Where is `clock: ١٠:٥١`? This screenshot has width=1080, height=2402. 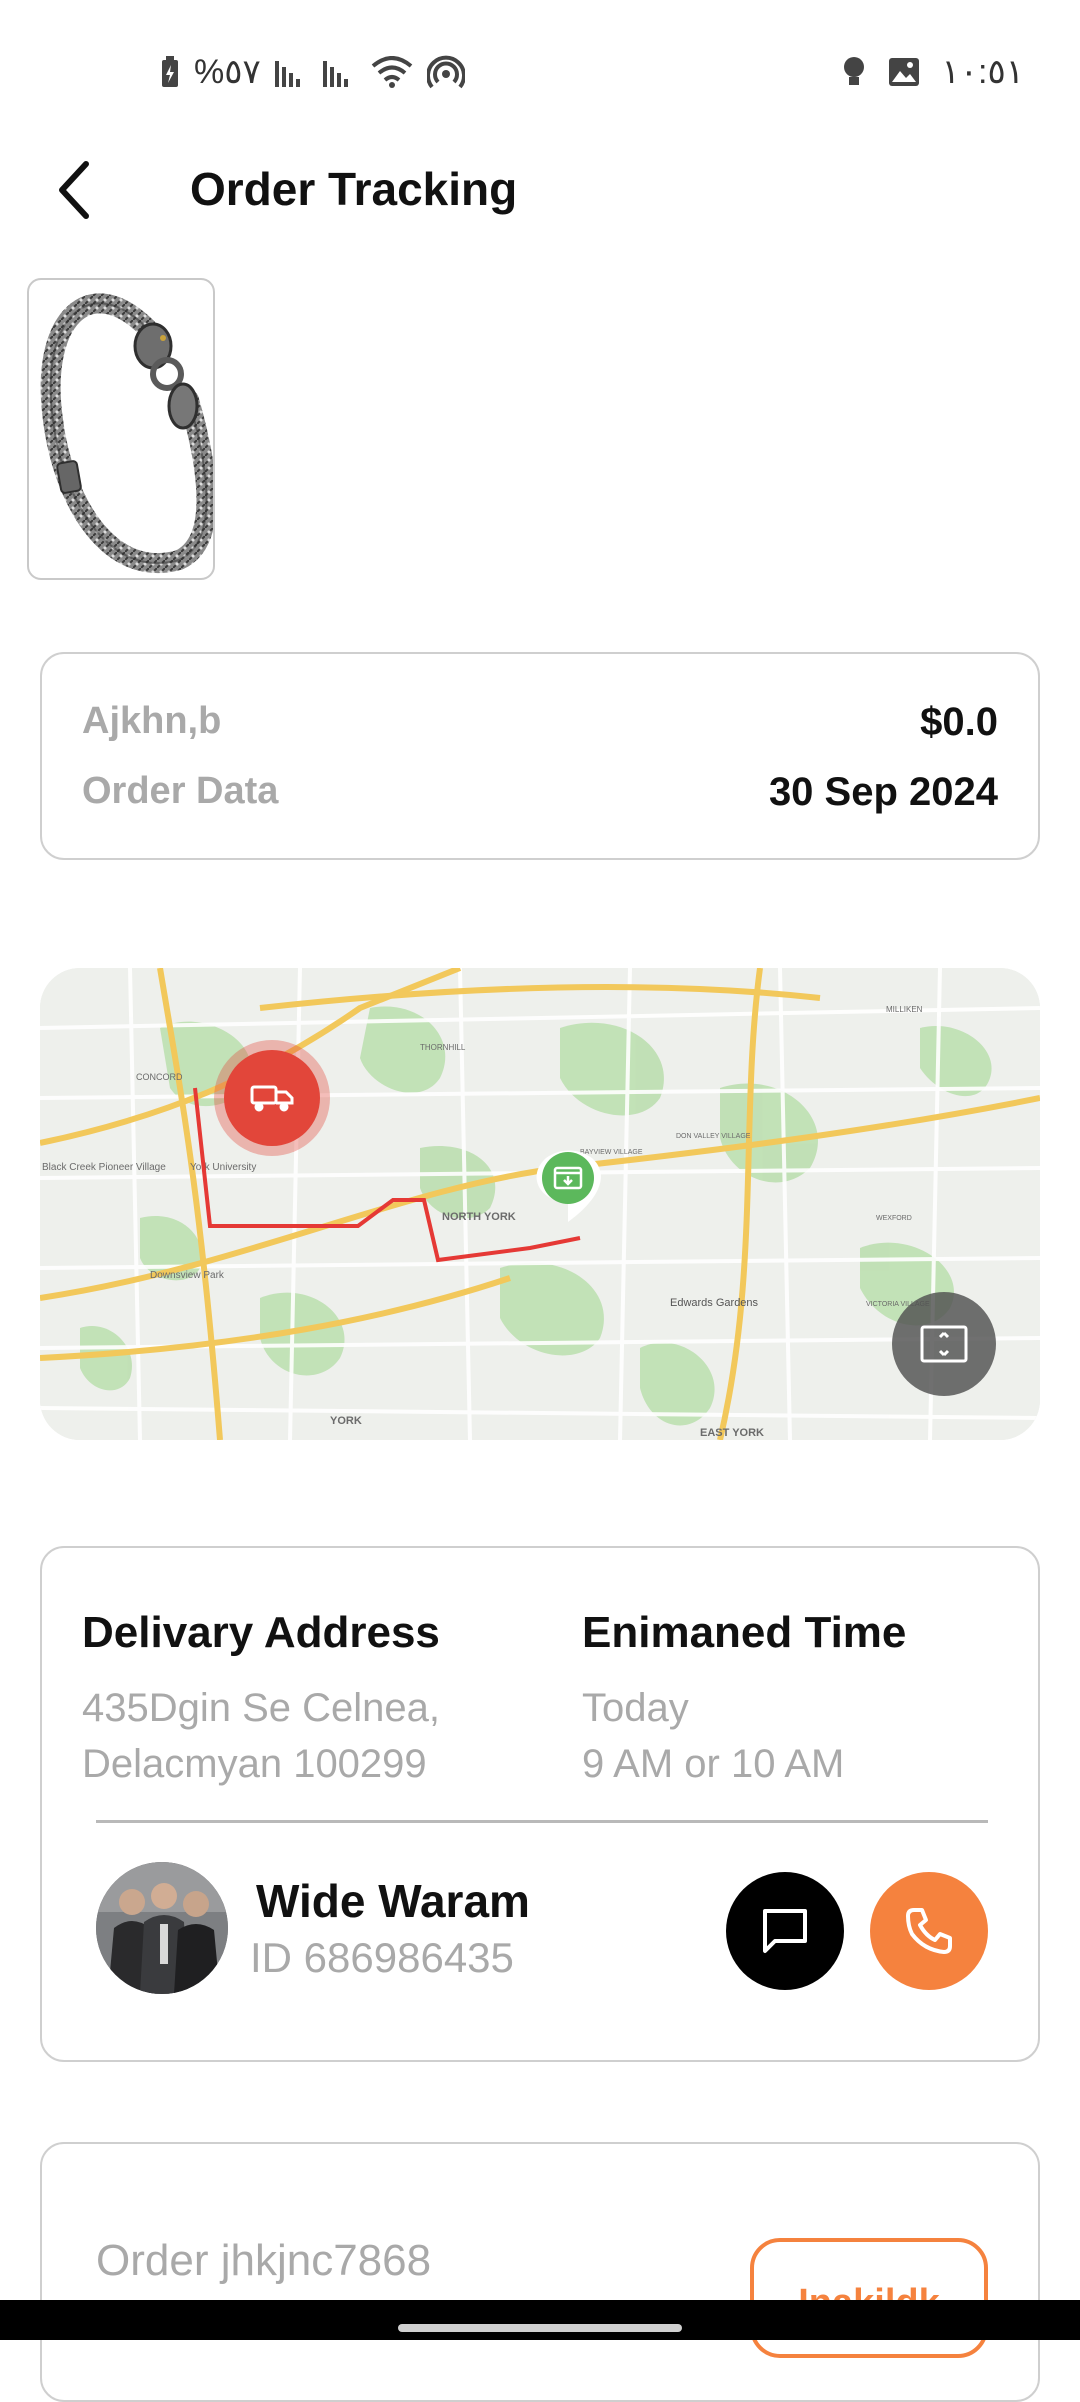
clock: ١٠:٥١ is located at coordinates (983, 72).